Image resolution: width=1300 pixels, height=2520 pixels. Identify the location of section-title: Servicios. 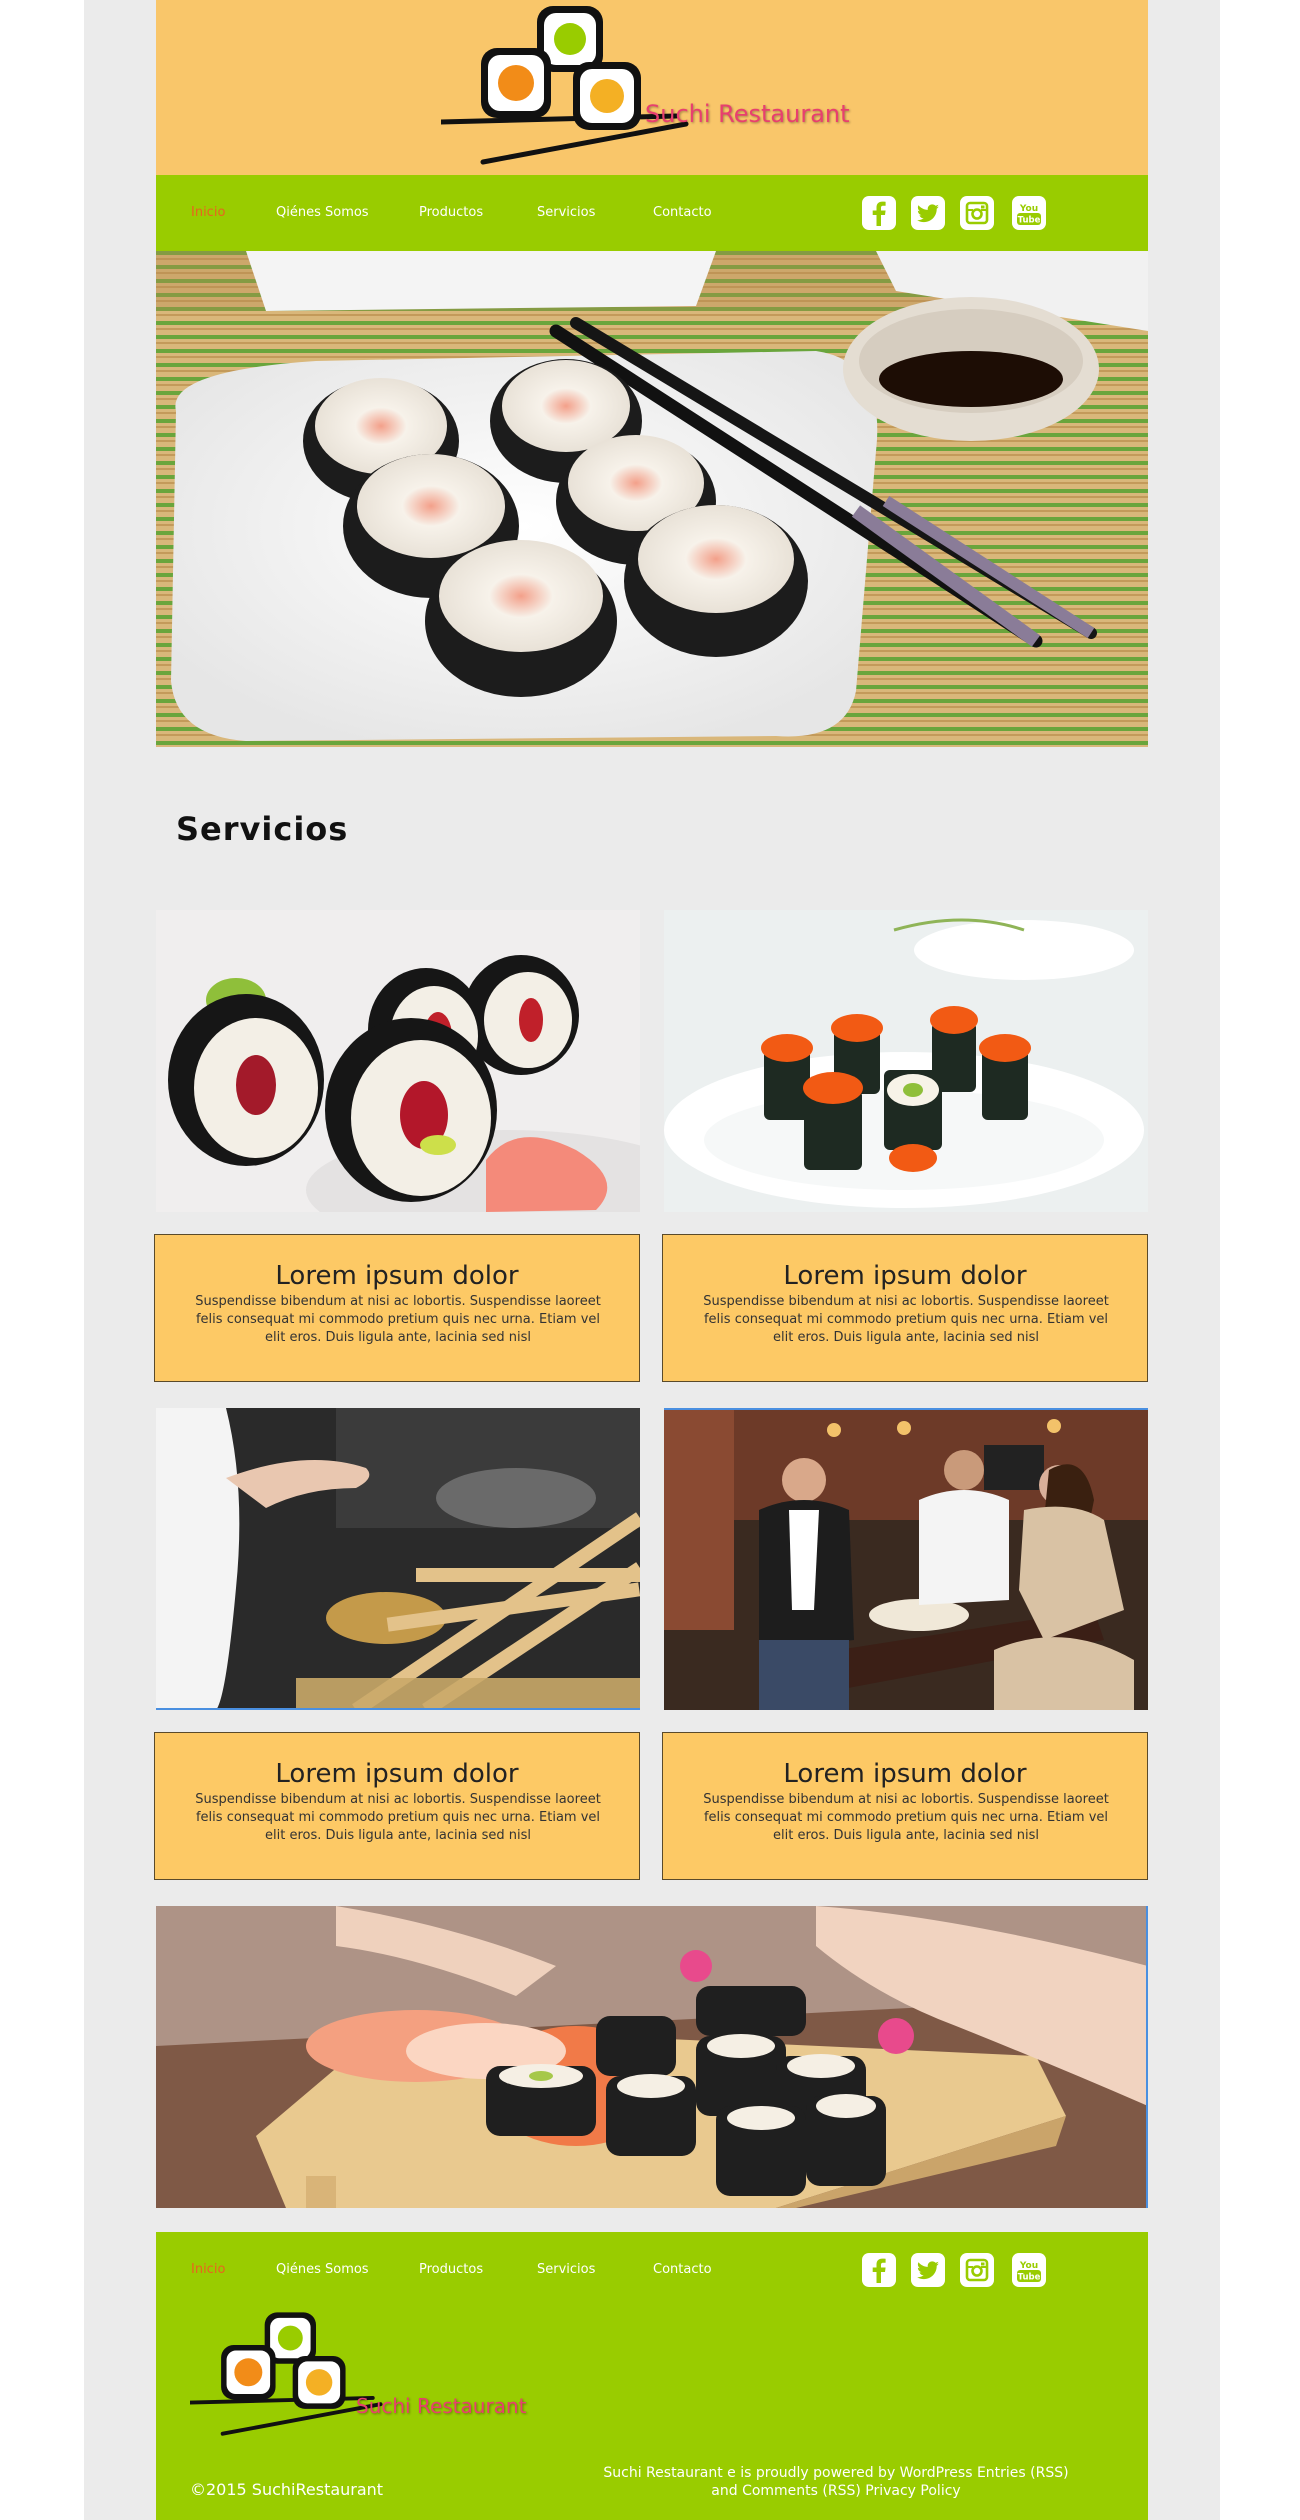
(262, 829).